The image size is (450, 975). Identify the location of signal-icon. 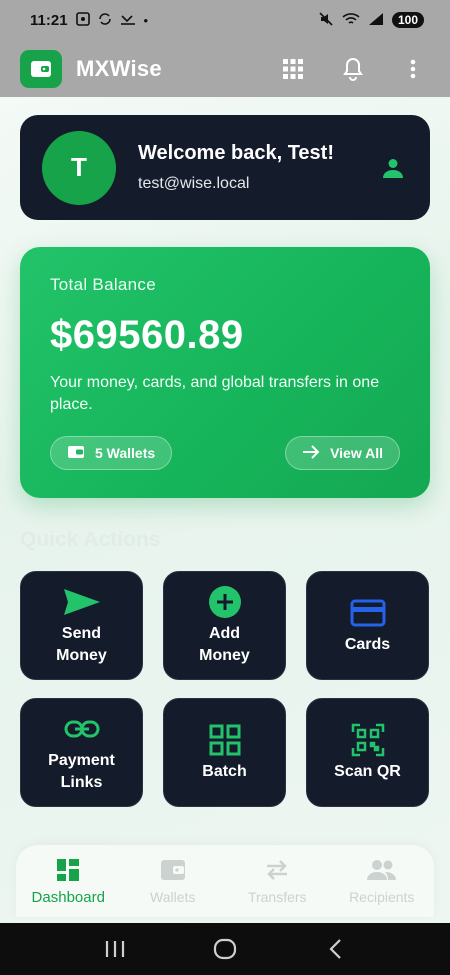
(376, 20).